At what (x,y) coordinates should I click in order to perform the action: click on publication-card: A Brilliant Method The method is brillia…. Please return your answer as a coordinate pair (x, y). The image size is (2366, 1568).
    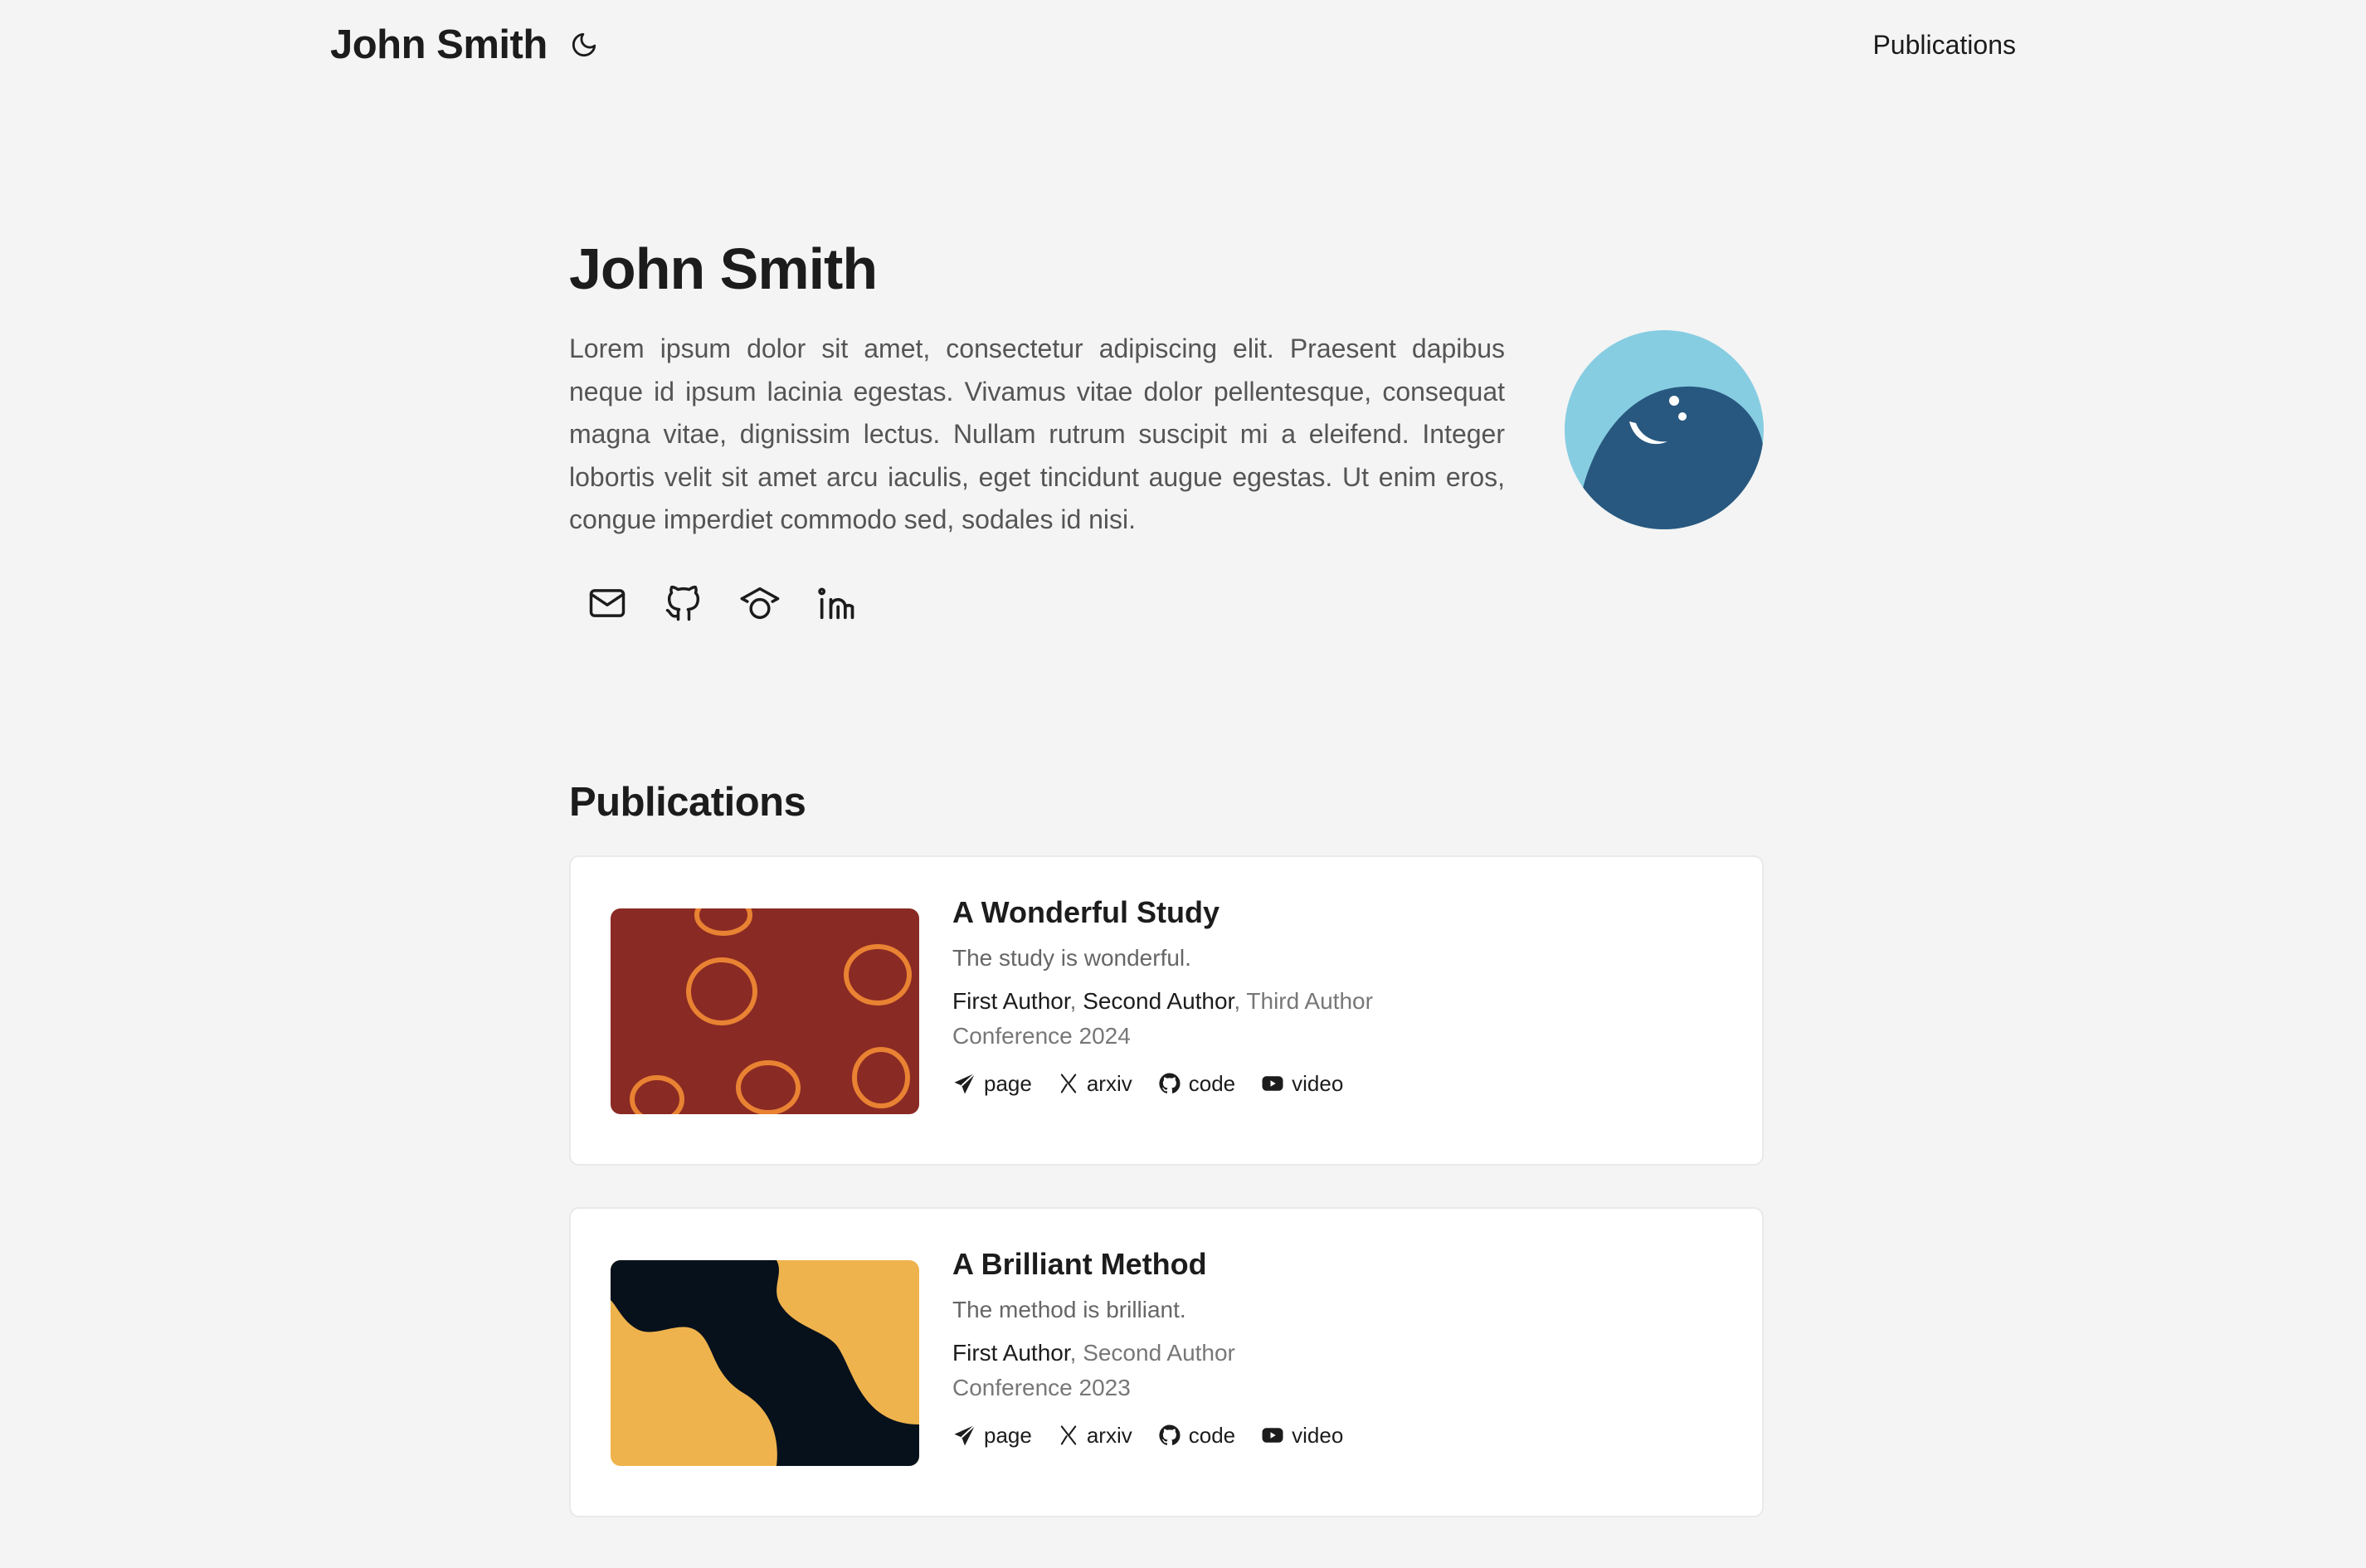
    Looking at the image, I should click on (1166, 1361).